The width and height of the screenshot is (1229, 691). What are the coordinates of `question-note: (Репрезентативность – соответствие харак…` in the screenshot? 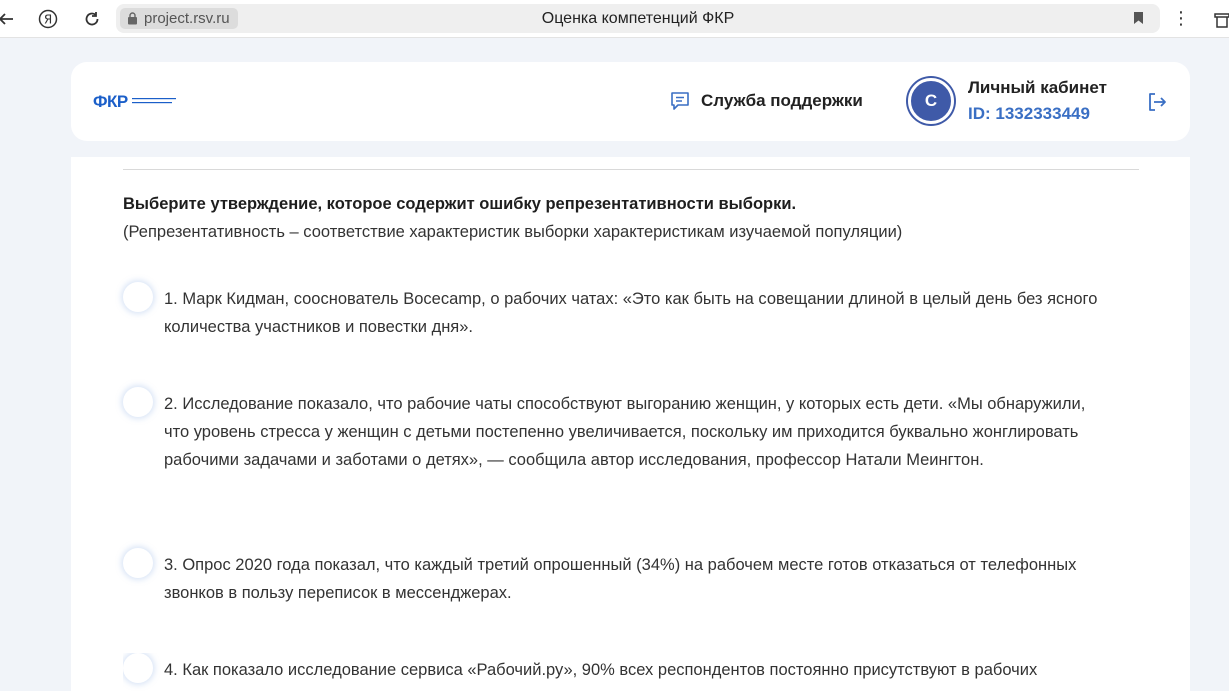 It's located at (513, 232).